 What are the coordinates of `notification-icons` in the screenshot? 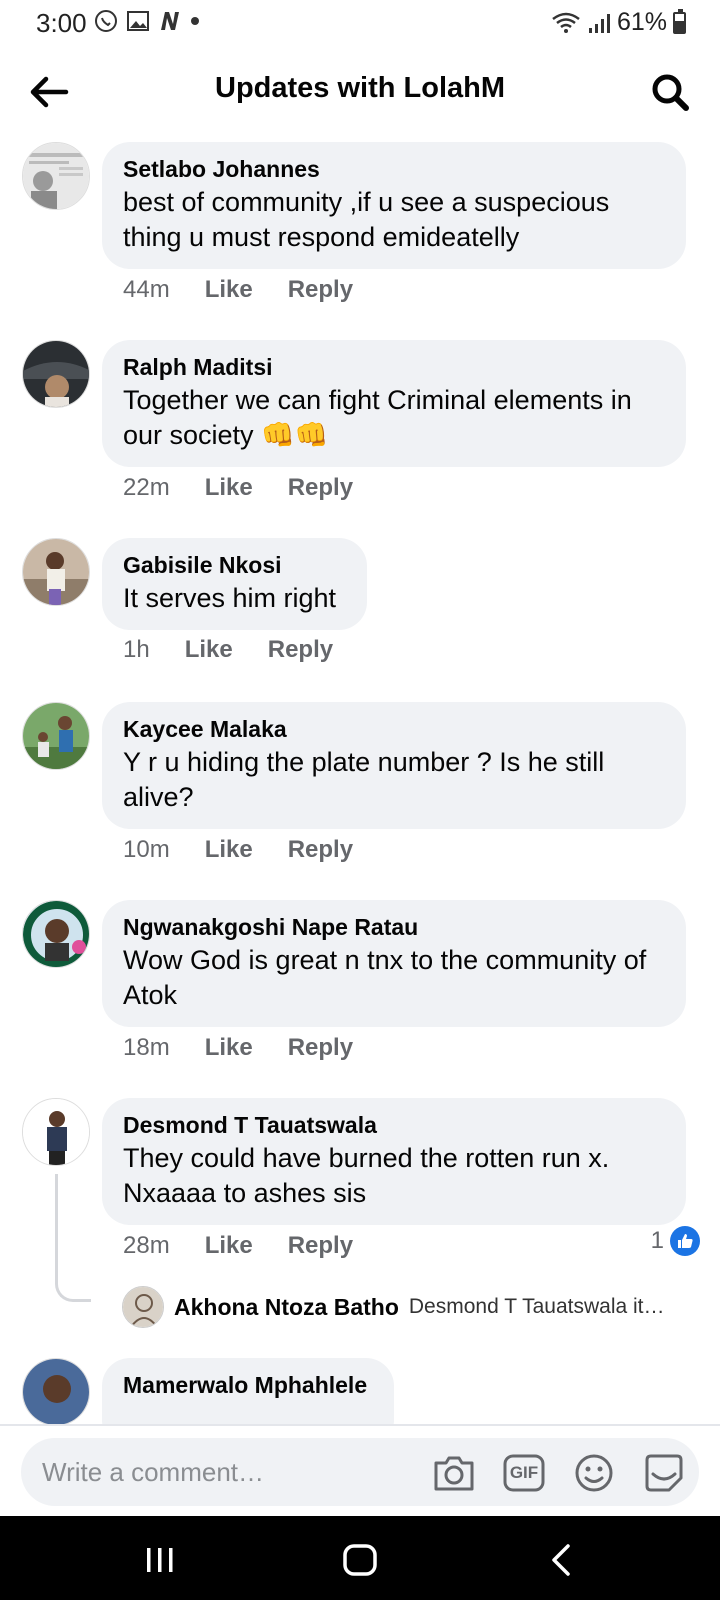 It's located at (147, 21).